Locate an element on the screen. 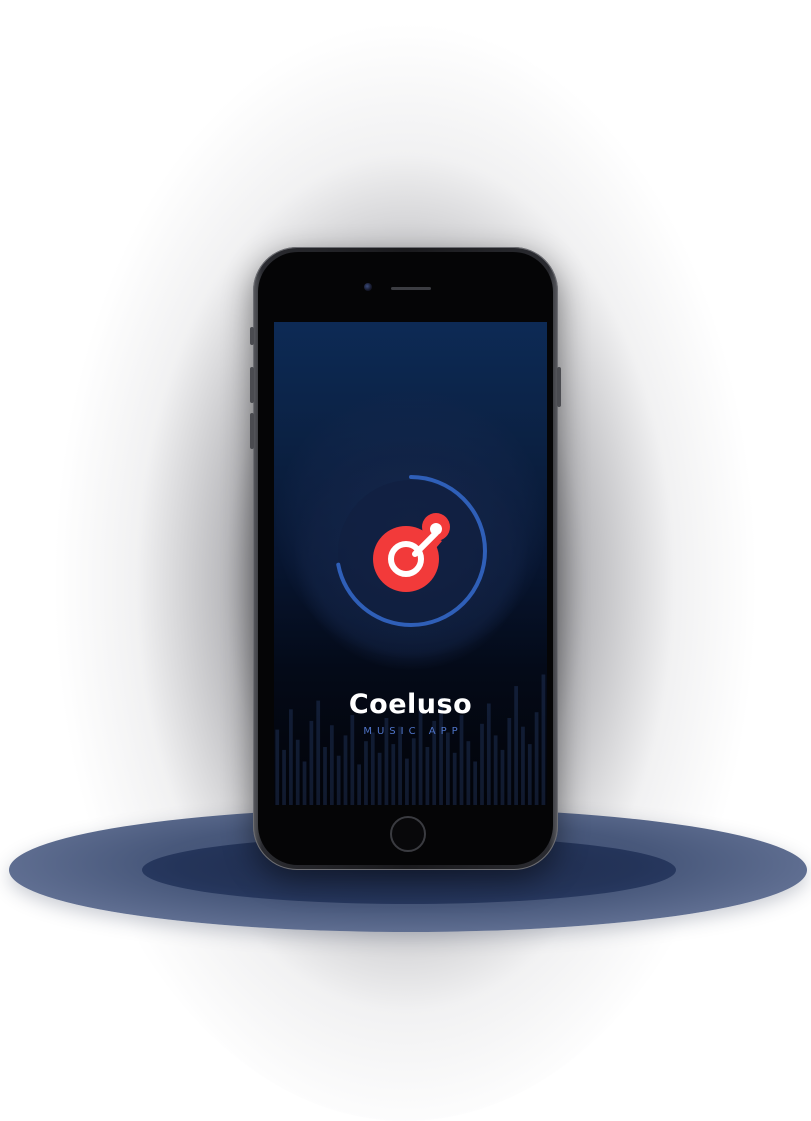 The height and width of the screenshot is (1121, 811). power-button is located at coordinates (559, 387).